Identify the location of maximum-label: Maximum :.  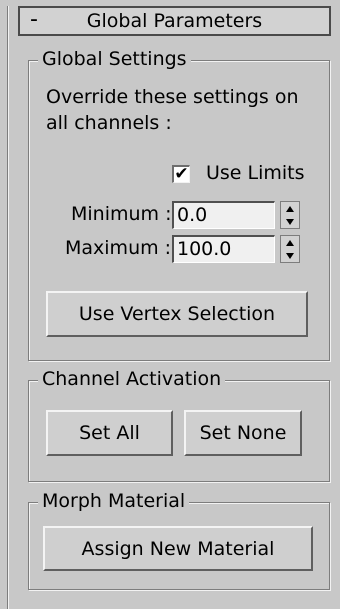
(118, 248).